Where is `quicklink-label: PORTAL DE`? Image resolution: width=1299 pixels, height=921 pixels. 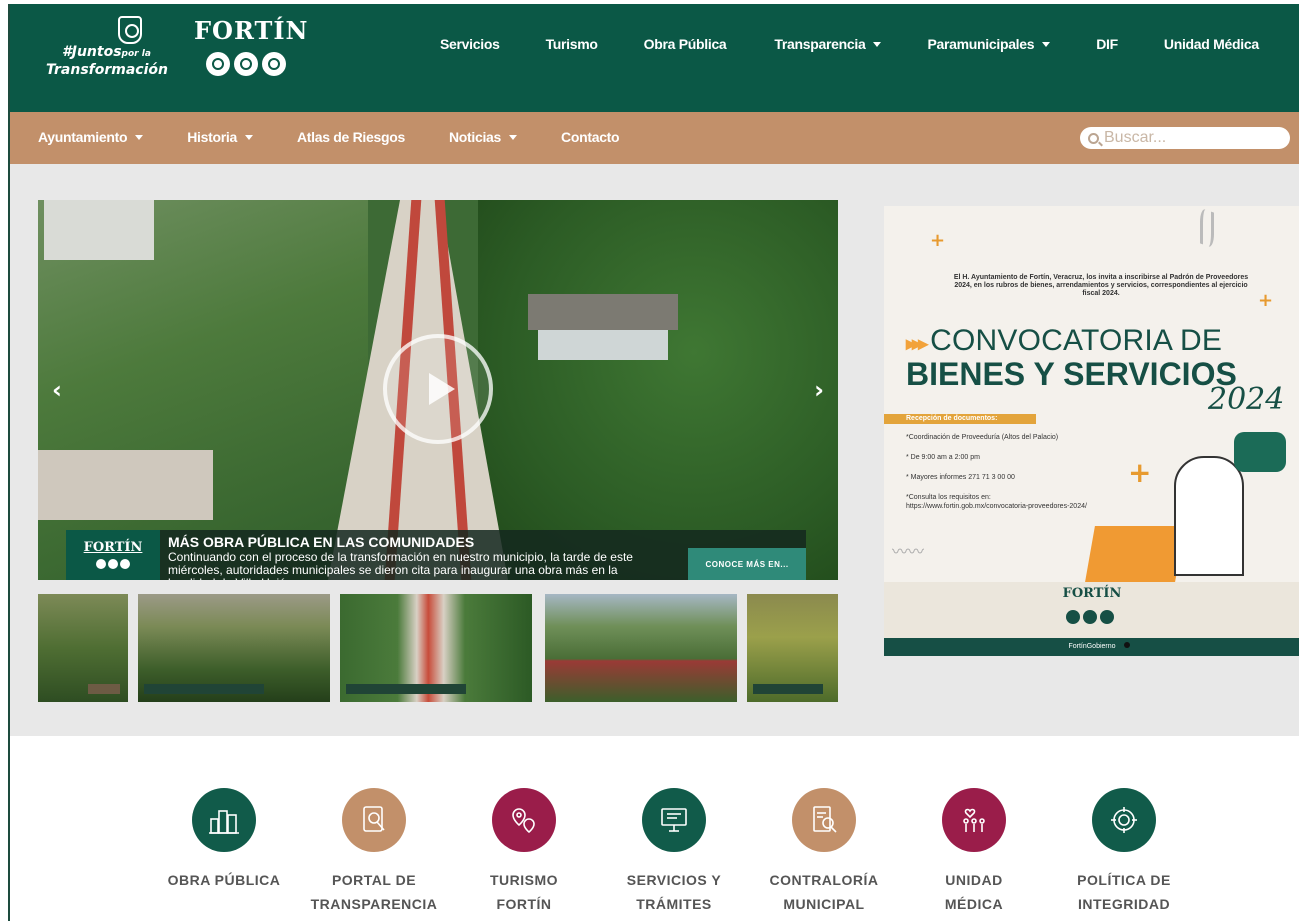 quicklink-label: PORTAL DE is located at coordinates (374, 880).